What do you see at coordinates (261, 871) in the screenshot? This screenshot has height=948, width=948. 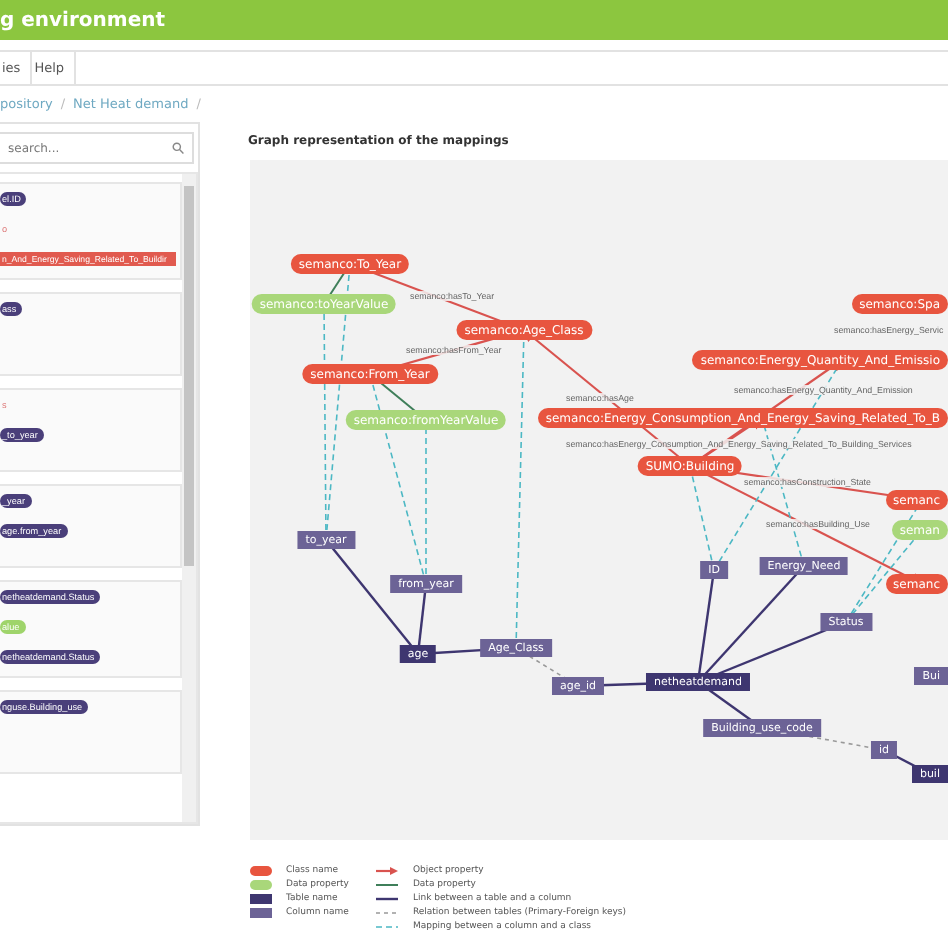 I see `class-swatch-icon` at bounding box center [261, 871].